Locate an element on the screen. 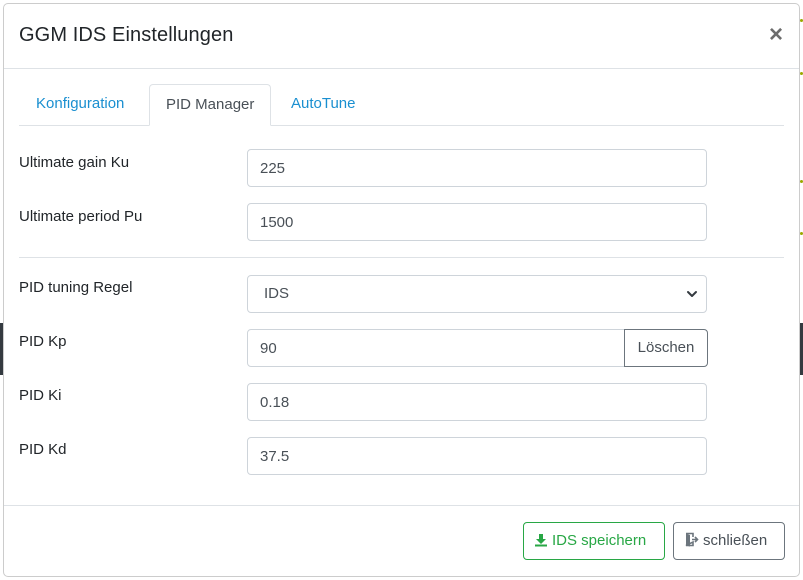 This screenshot has width=803, height=580. ki-label: PID Ki is located at coordinates (40, 395).